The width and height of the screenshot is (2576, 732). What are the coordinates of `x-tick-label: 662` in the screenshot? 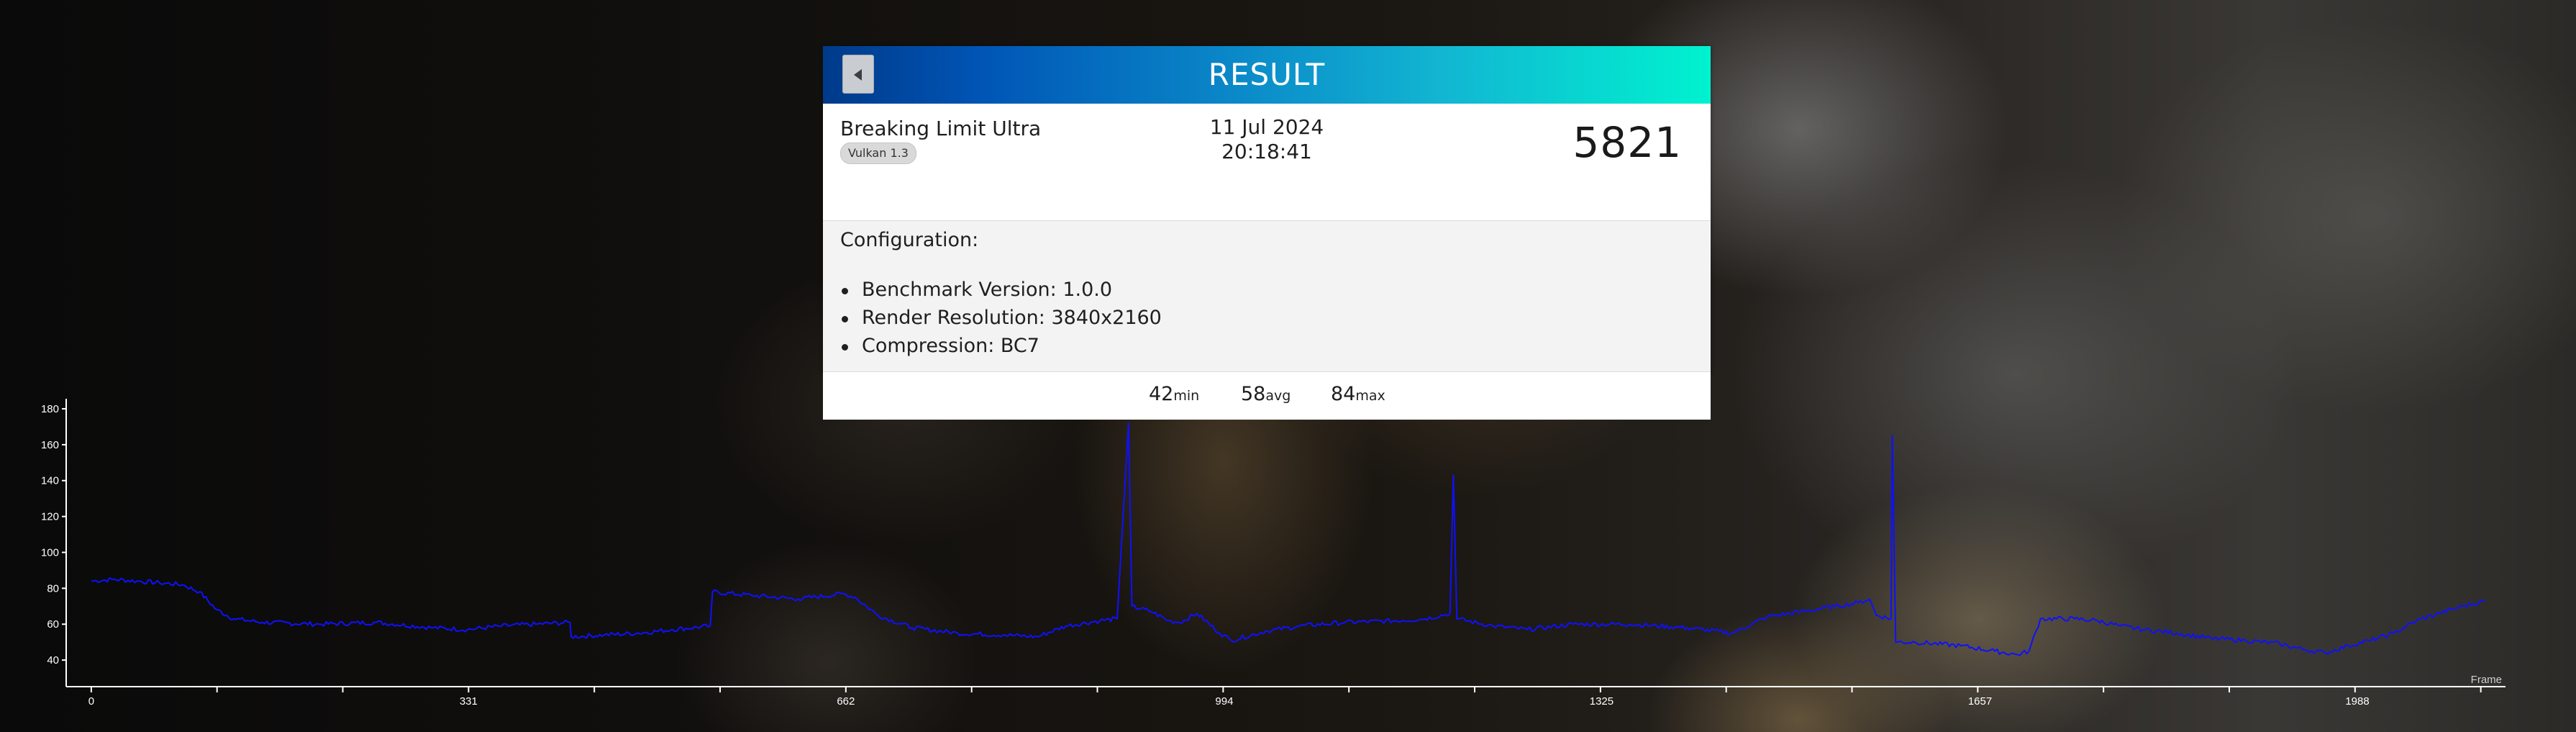 It's located at (846, 701).